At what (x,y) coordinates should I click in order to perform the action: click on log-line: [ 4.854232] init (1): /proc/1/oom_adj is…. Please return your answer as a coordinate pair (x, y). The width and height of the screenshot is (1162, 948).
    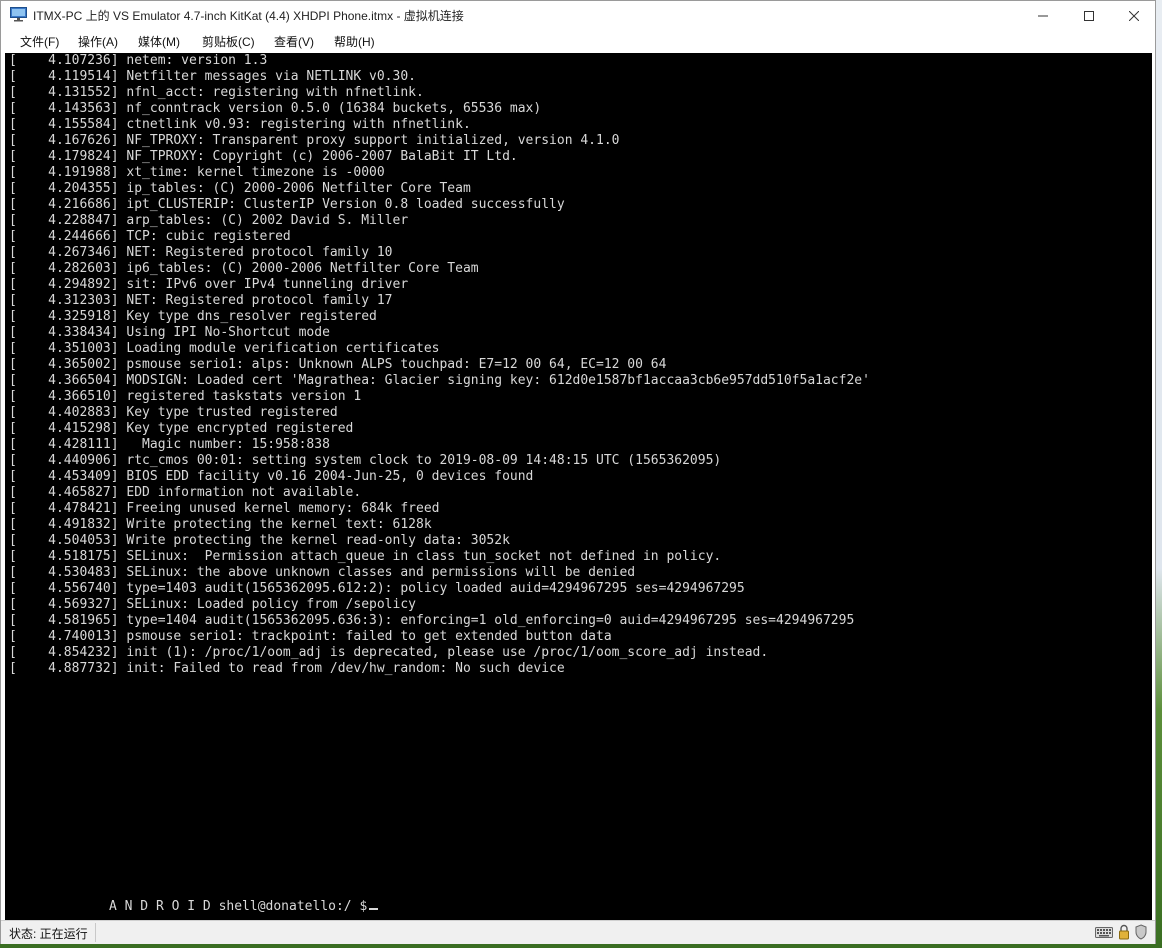
    Looking at the image, I should click on (389, 652).